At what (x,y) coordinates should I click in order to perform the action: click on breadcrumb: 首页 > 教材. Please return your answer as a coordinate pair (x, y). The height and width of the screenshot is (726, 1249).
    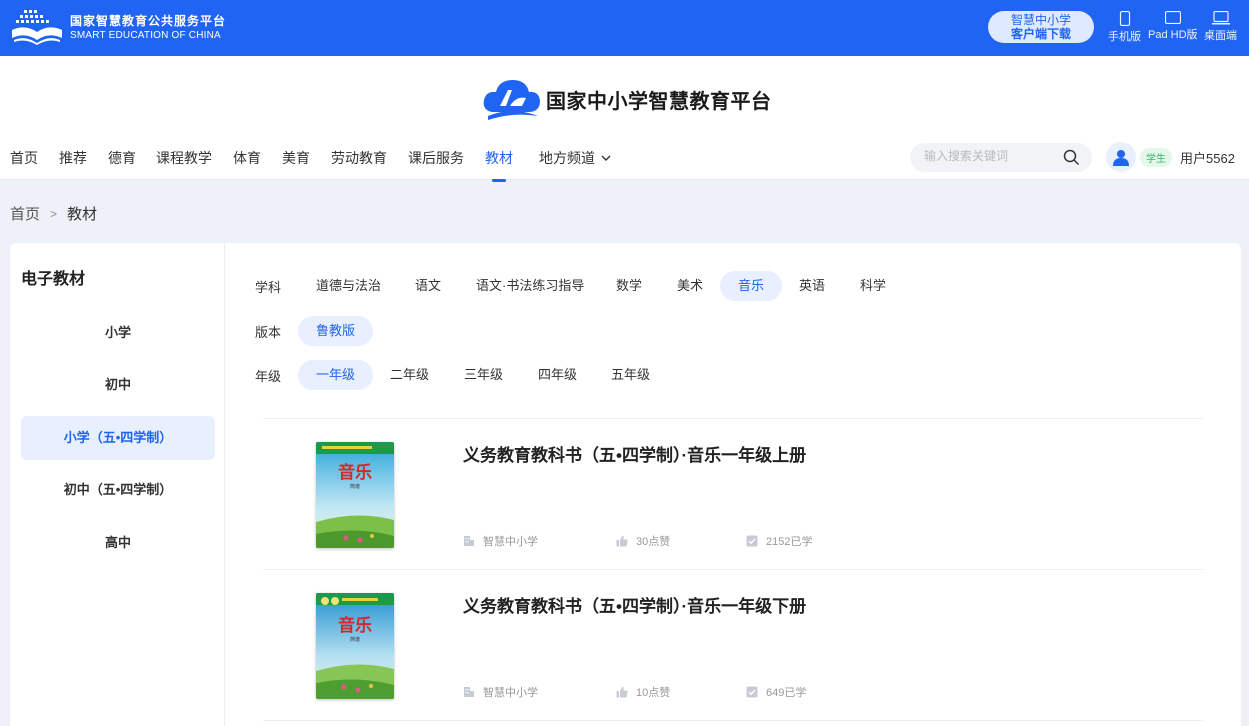
    Looking at the image, I should click on (53, 213).